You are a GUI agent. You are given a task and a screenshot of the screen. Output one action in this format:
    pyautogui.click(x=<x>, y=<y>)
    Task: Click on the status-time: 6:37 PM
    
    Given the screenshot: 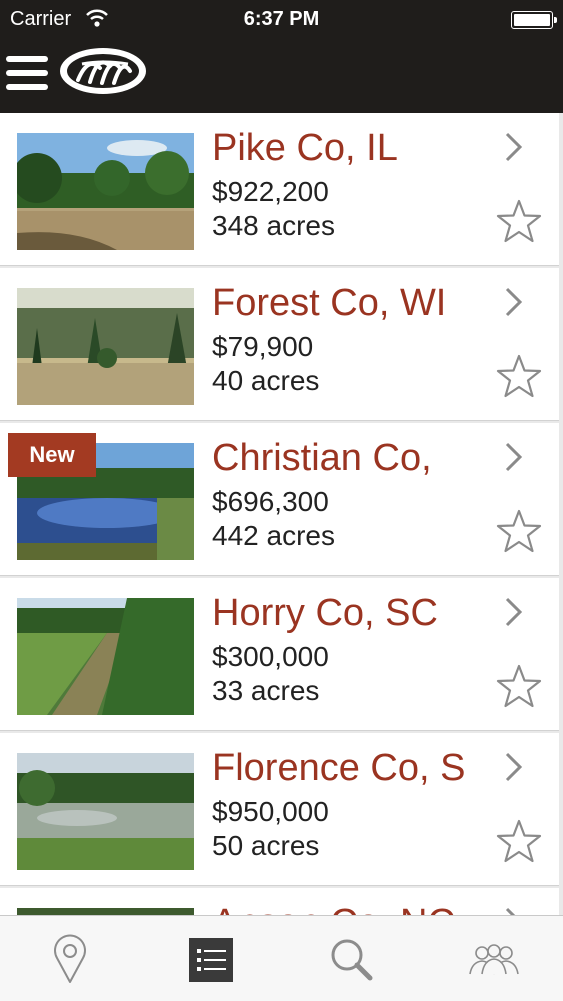 What is the action you would take?
    pyautogui.click(x=281, y=19)
    